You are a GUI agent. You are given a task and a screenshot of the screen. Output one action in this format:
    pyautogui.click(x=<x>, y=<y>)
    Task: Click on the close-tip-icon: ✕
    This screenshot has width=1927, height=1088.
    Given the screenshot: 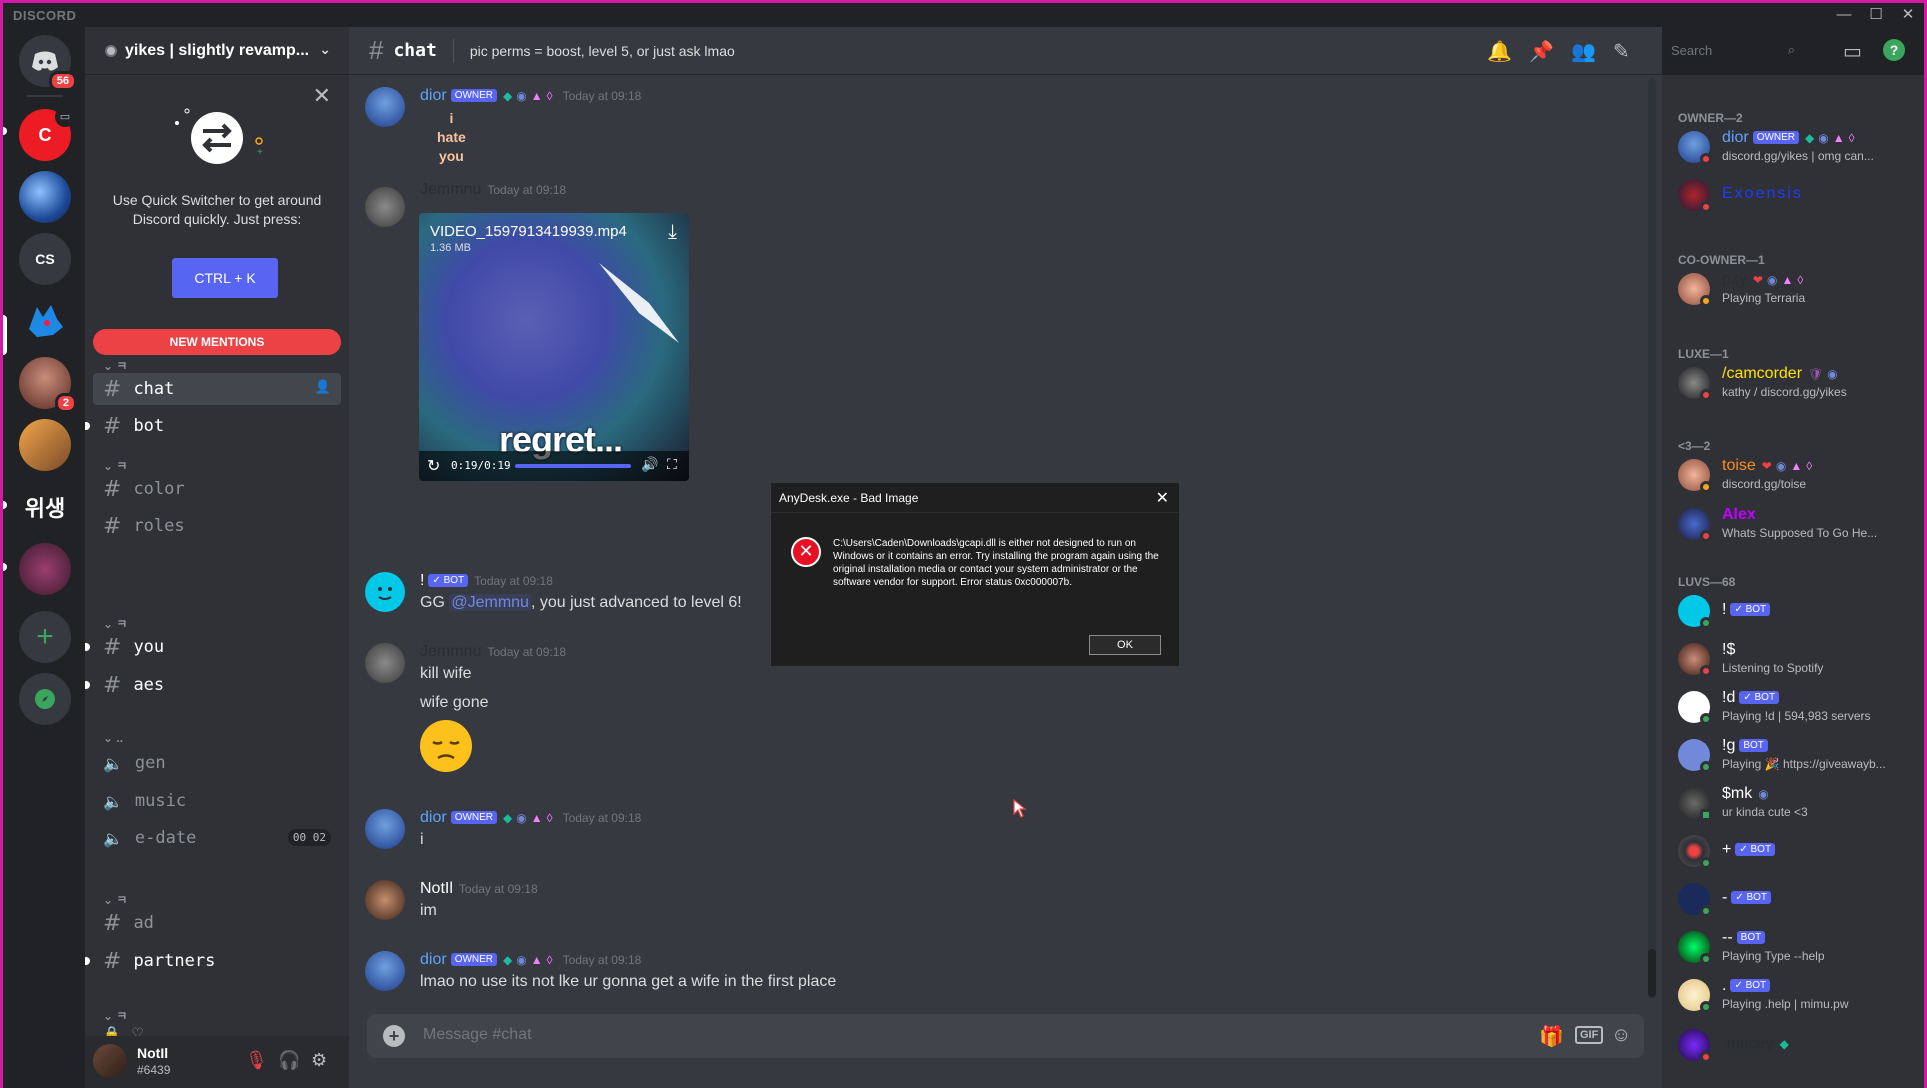 What is the action you would take?
    pyautogui.click(x=322, y=96)
    